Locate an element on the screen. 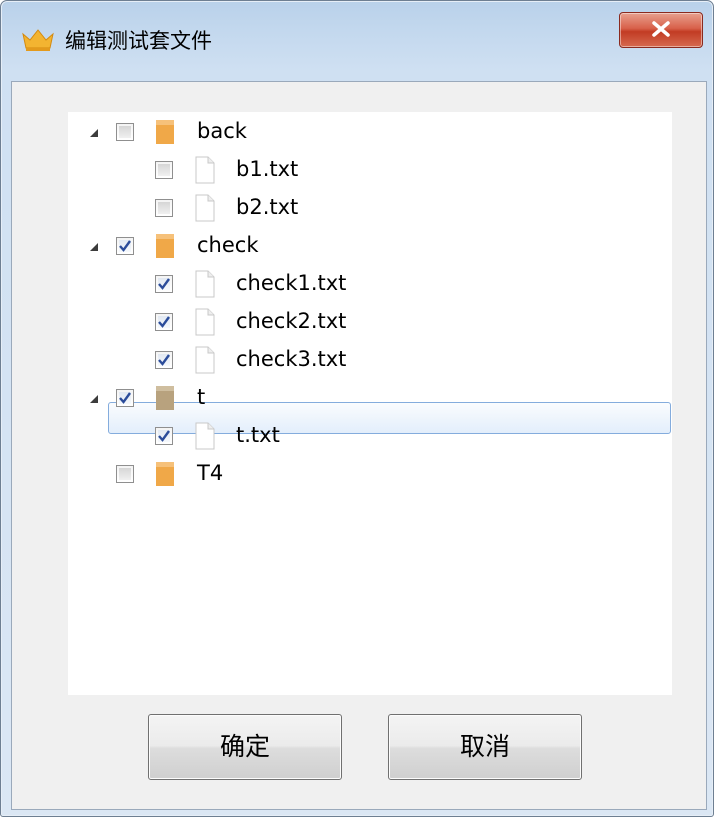 The height and width of the screenshot is (821, 716). tree-item-label: t.txt is located at coordinates (258, 435).